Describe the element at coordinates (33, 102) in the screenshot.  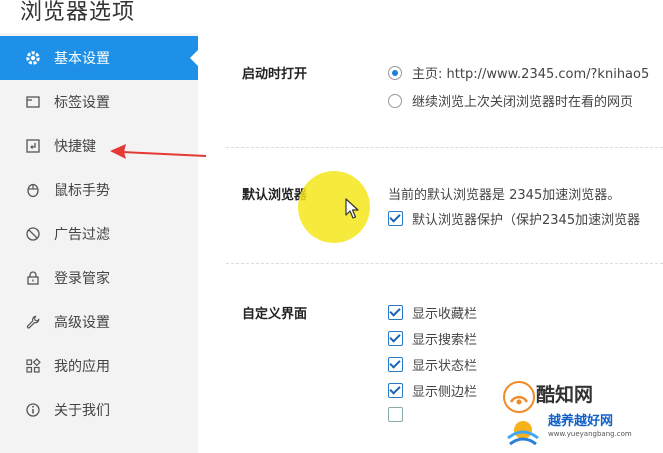
I see `tabs-icon` at that location.